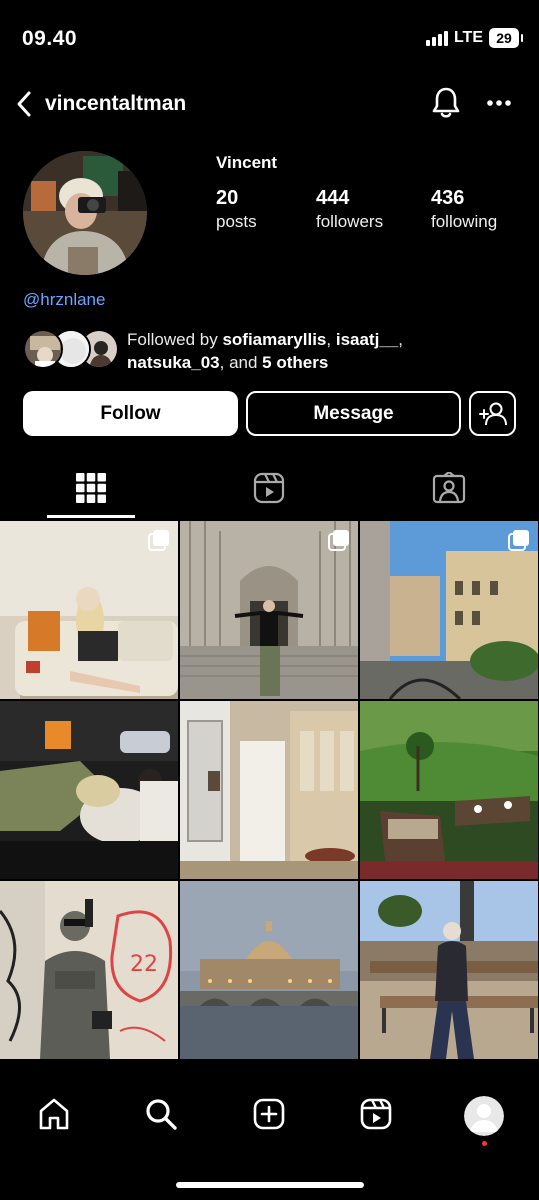 Image resolution: width=539 pixels, height=1200 pixels. Describe the element at coordinates (43, 349) in the screenshot. I see `mutual-avatar` at that location.